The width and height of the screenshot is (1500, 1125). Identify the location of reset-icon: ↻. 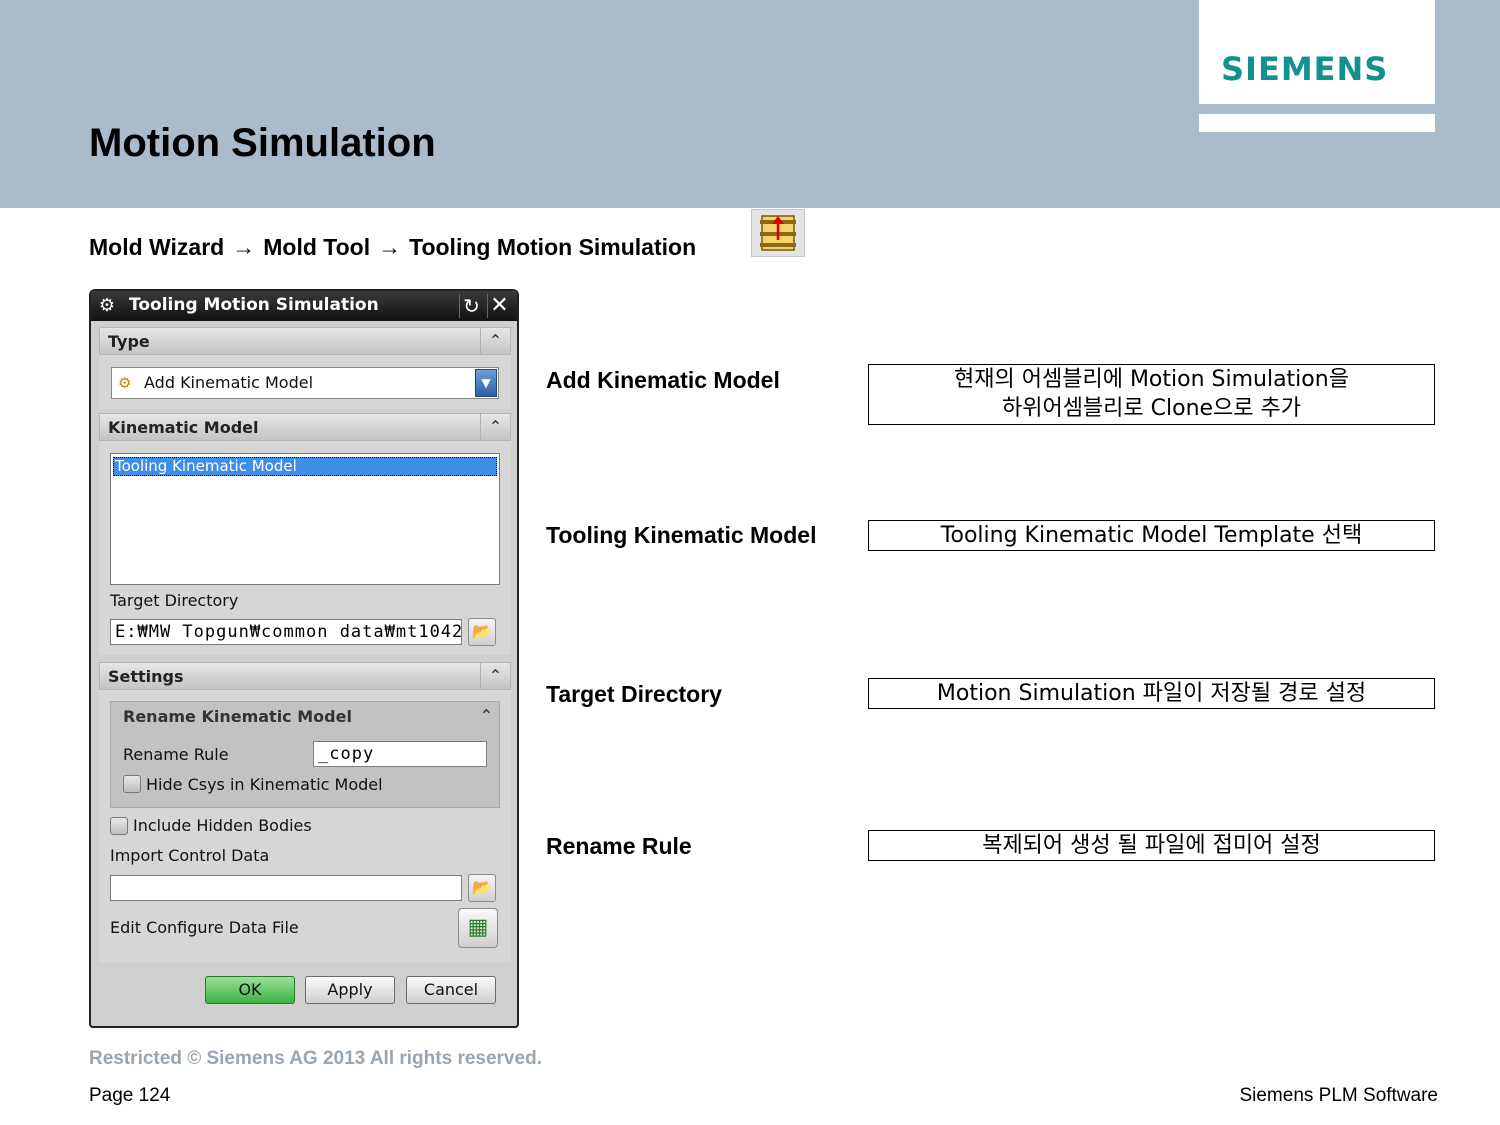
(471, 306).